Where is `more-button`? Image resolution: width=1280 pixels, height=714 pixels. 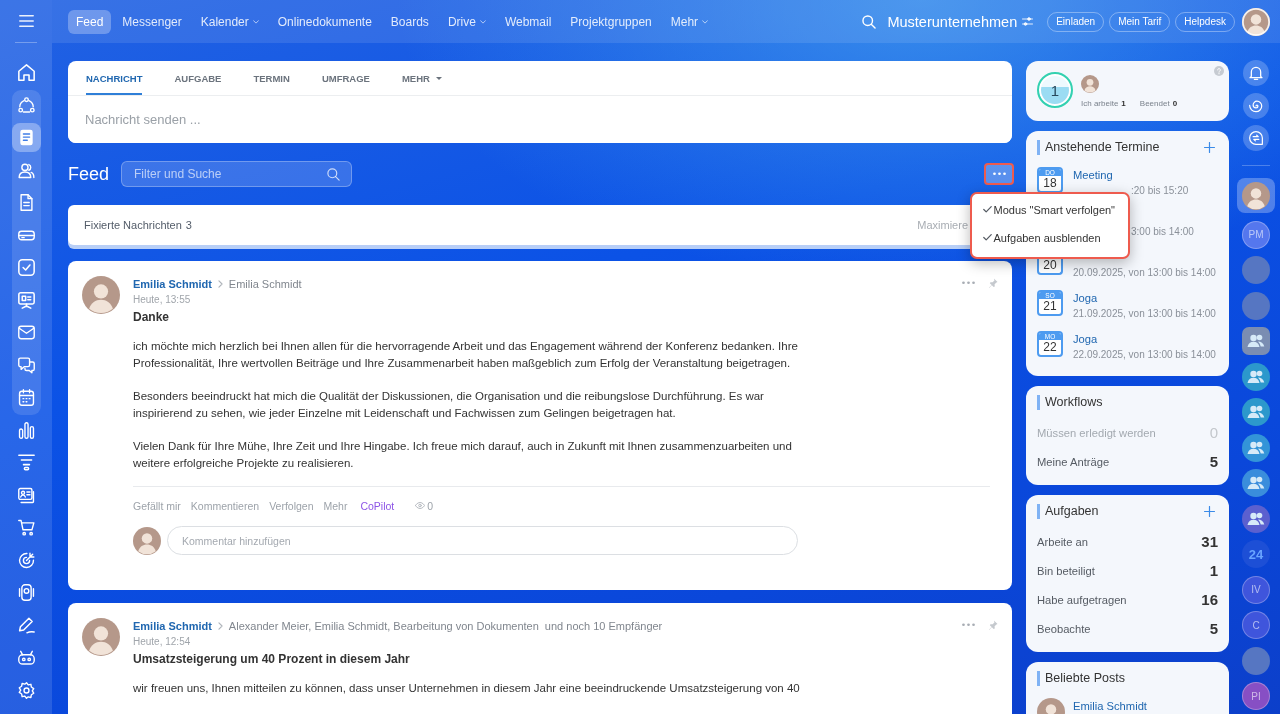
more-button is located at coordinates (999, 174).